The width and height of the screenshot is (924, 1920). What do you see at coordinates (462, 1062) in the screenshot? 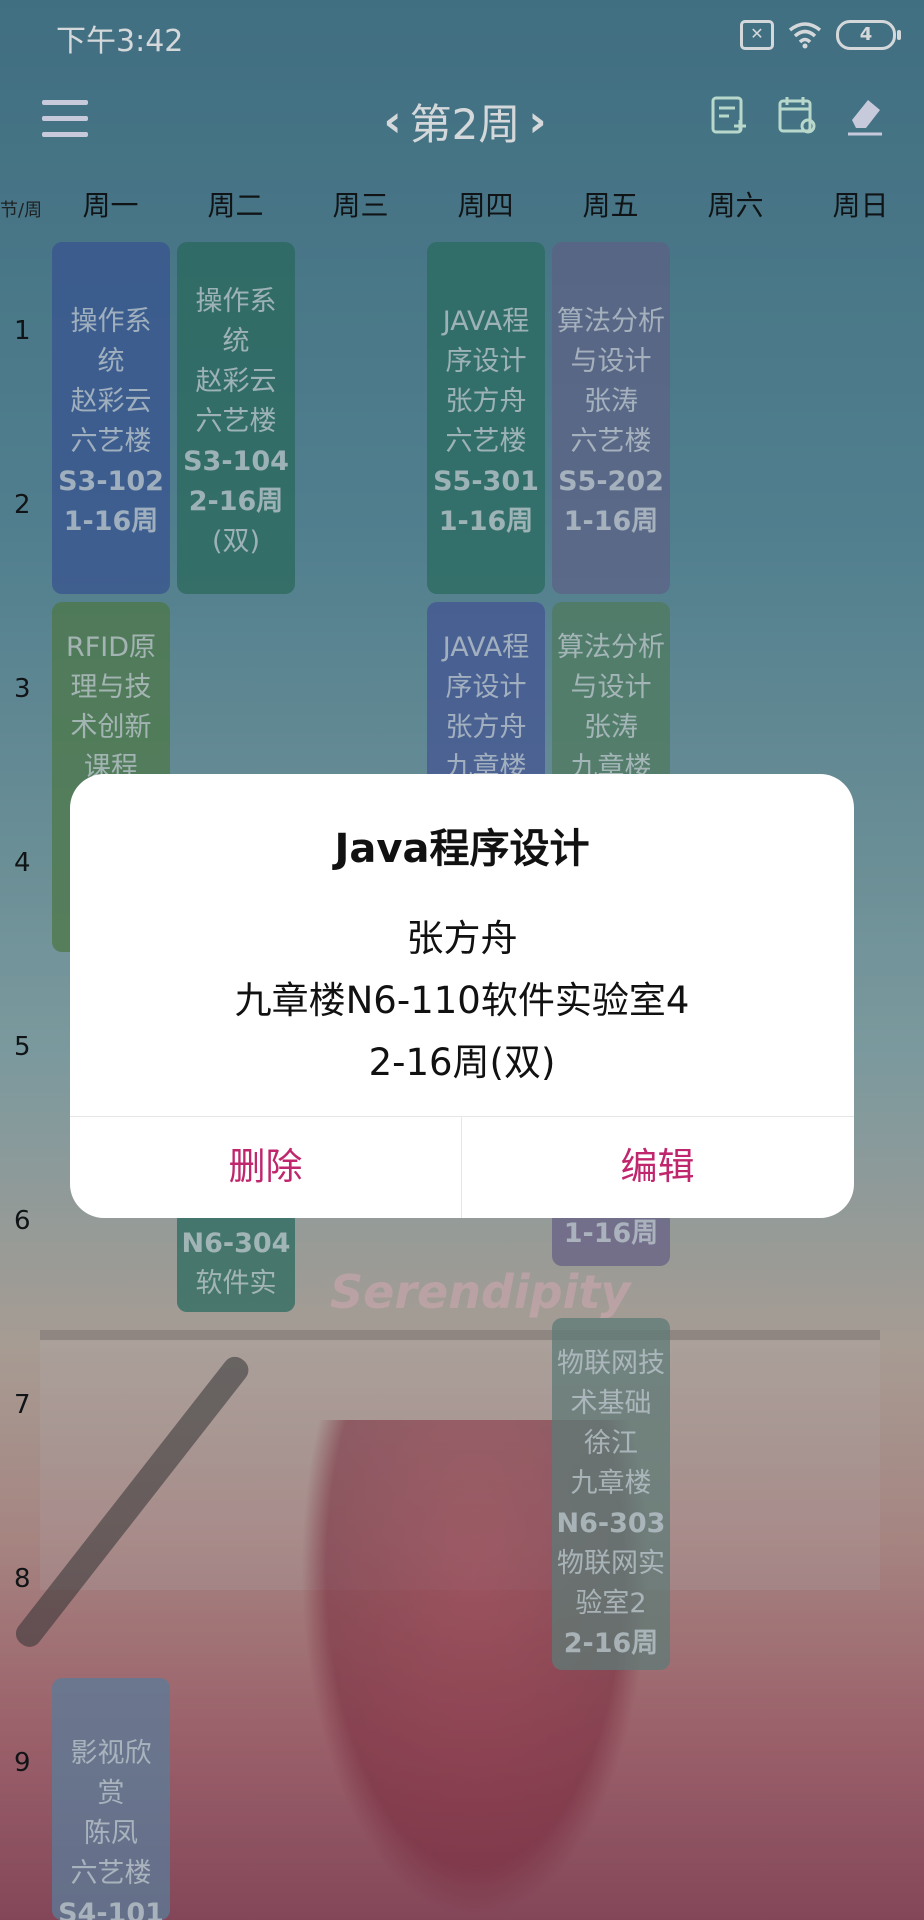
I see `dialog-weeks: 2-16周(双)` at bounding box center [462, 1062].